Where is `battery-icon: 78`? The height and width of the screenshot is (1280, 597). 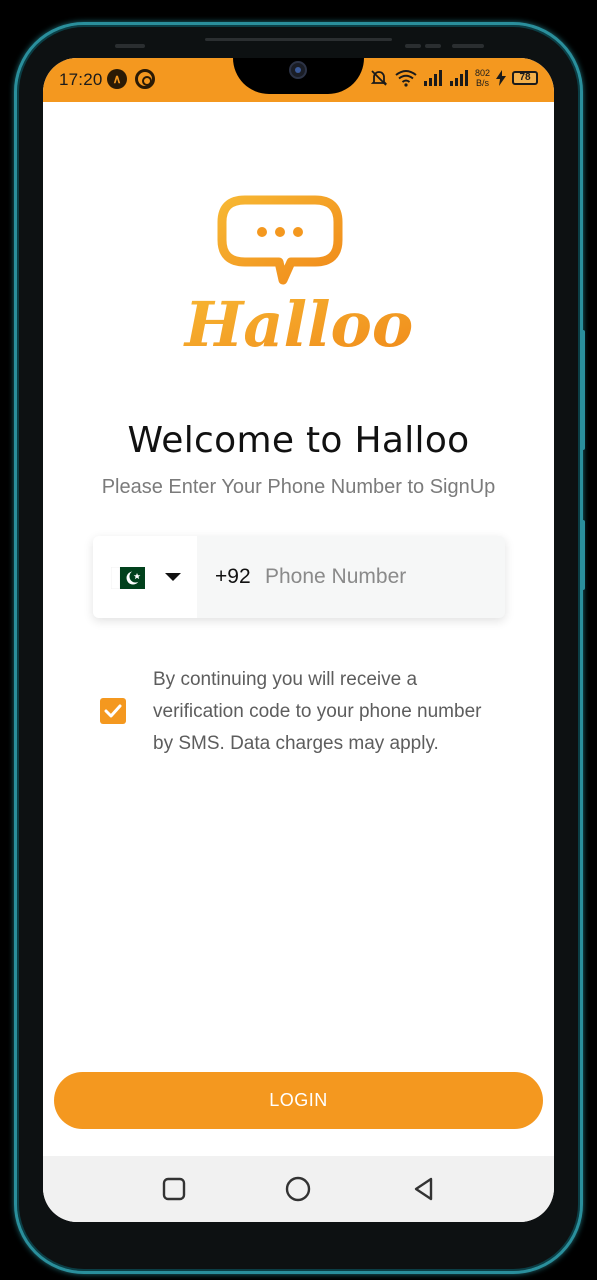
battery-icon: 78 is located at coordinates (525, 78).